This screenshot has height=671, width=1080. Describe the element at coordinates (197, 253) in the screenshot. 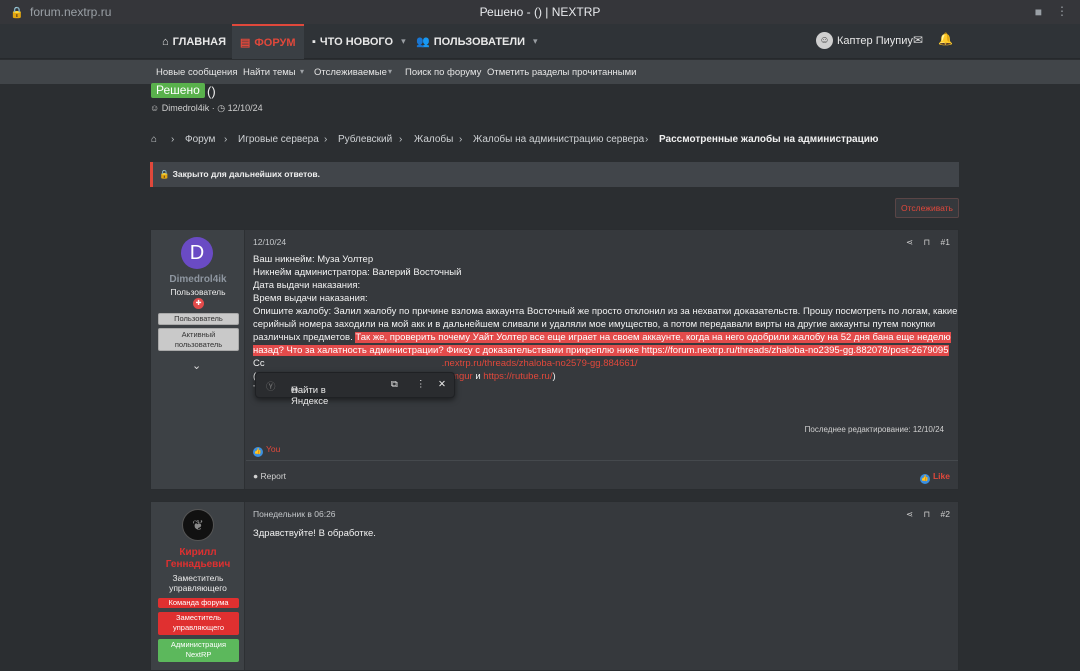

I see `avatar: D` at that location.